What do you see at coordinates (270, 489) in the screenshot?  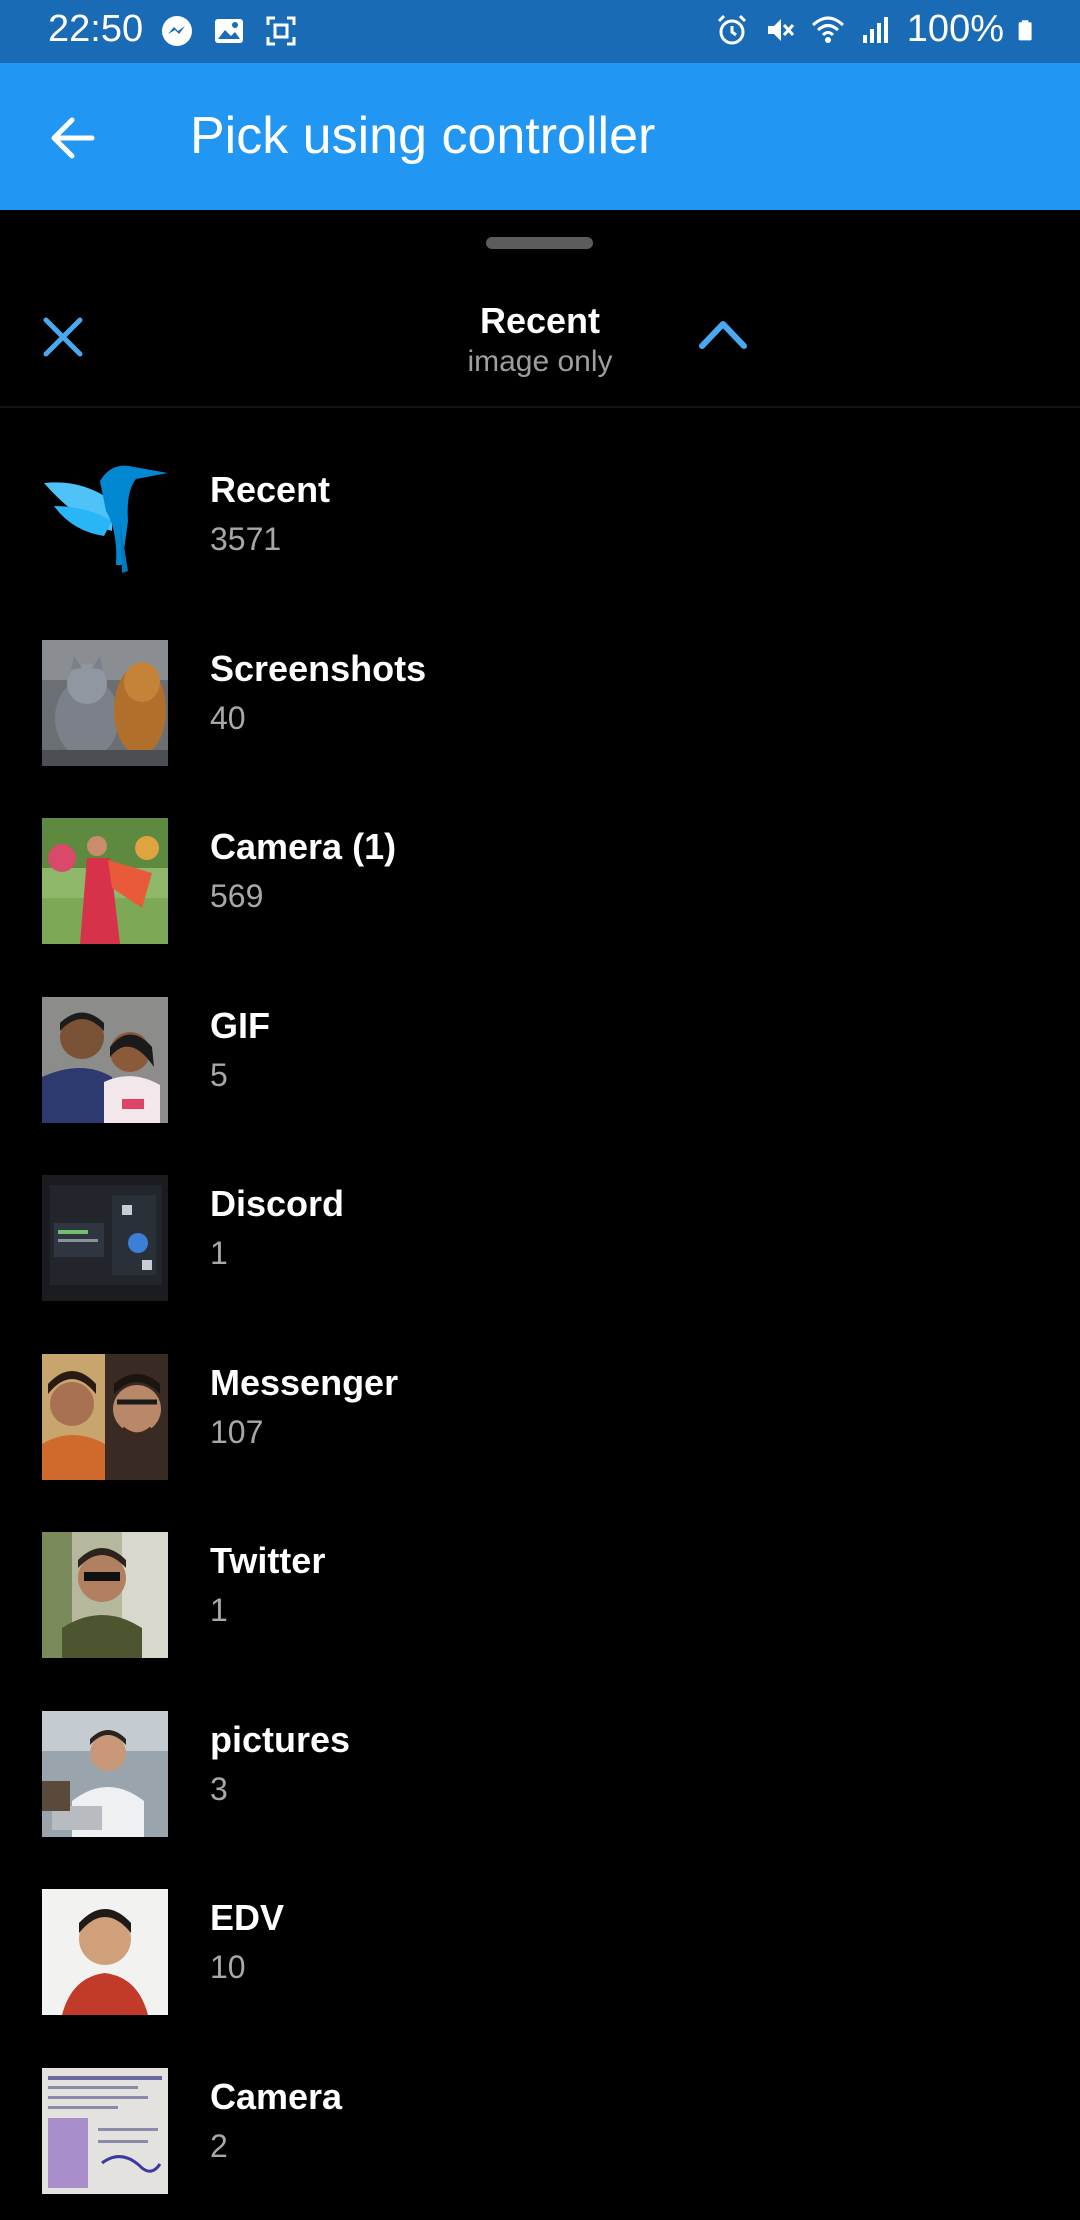 I see `album-name: Recent` at bounding box center [270, 489].